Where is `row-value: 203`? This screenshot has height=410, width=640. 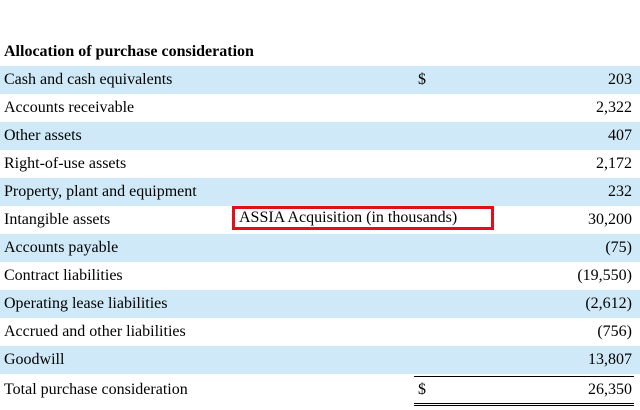 row-value: 203 is located at coordinates (620, 79).